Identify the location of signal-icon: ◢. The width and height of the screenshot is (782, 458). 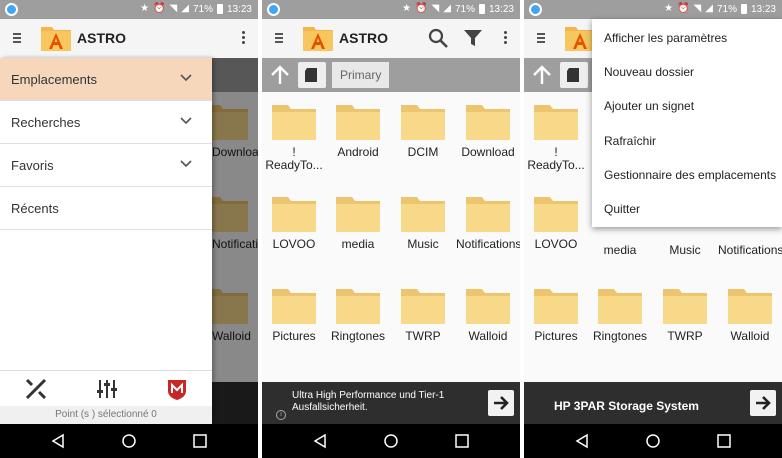
(185, 8).